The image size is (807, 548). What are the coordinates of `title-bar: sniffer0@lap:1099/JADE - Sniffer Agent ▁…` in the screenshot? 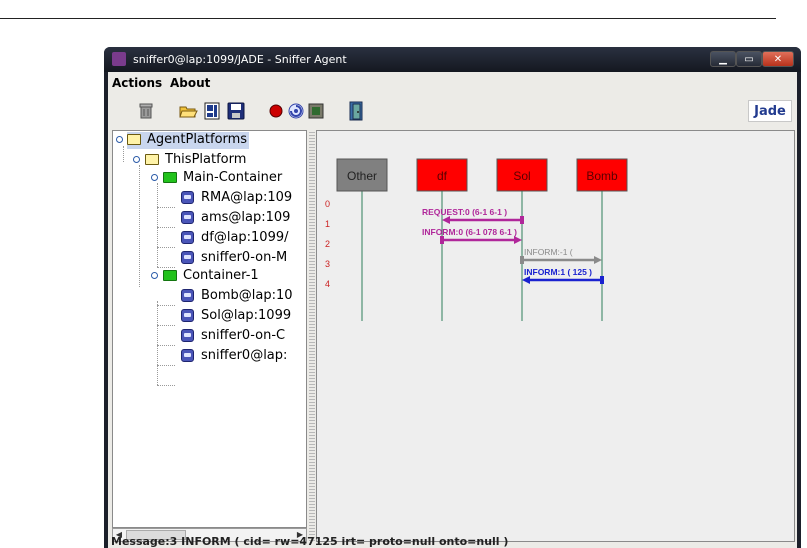 It's located at (452, 59).